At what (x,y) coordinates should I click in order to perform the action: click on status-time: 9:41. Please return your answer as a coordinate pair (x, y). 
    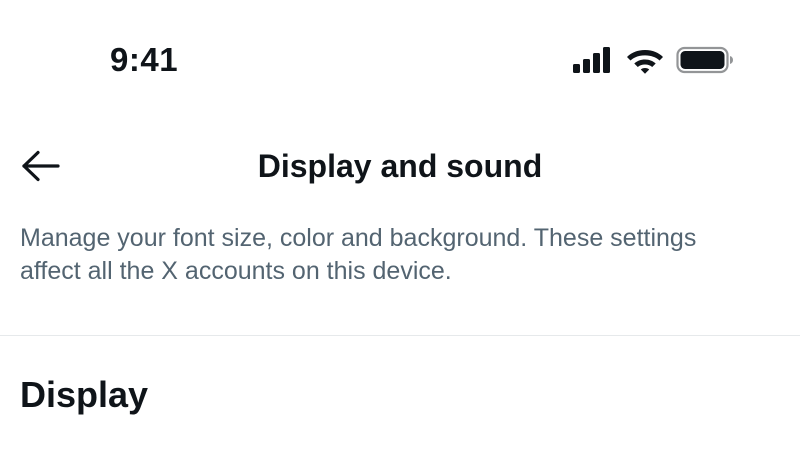
    Looking at the image, I should click on (144, 59).